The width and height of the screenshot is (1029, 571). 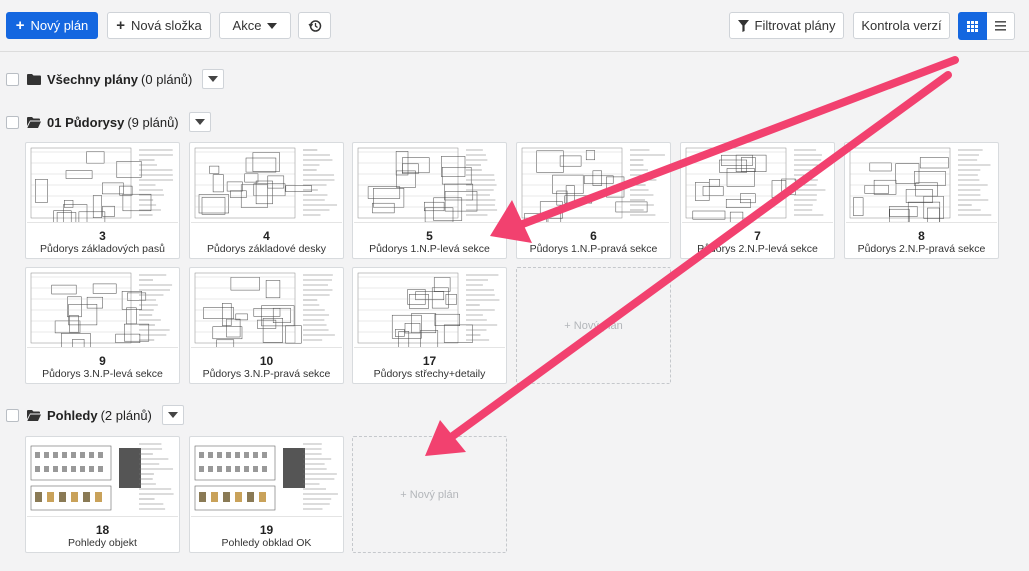 I want to click on grid-view-button, so click(x=972, y=26).